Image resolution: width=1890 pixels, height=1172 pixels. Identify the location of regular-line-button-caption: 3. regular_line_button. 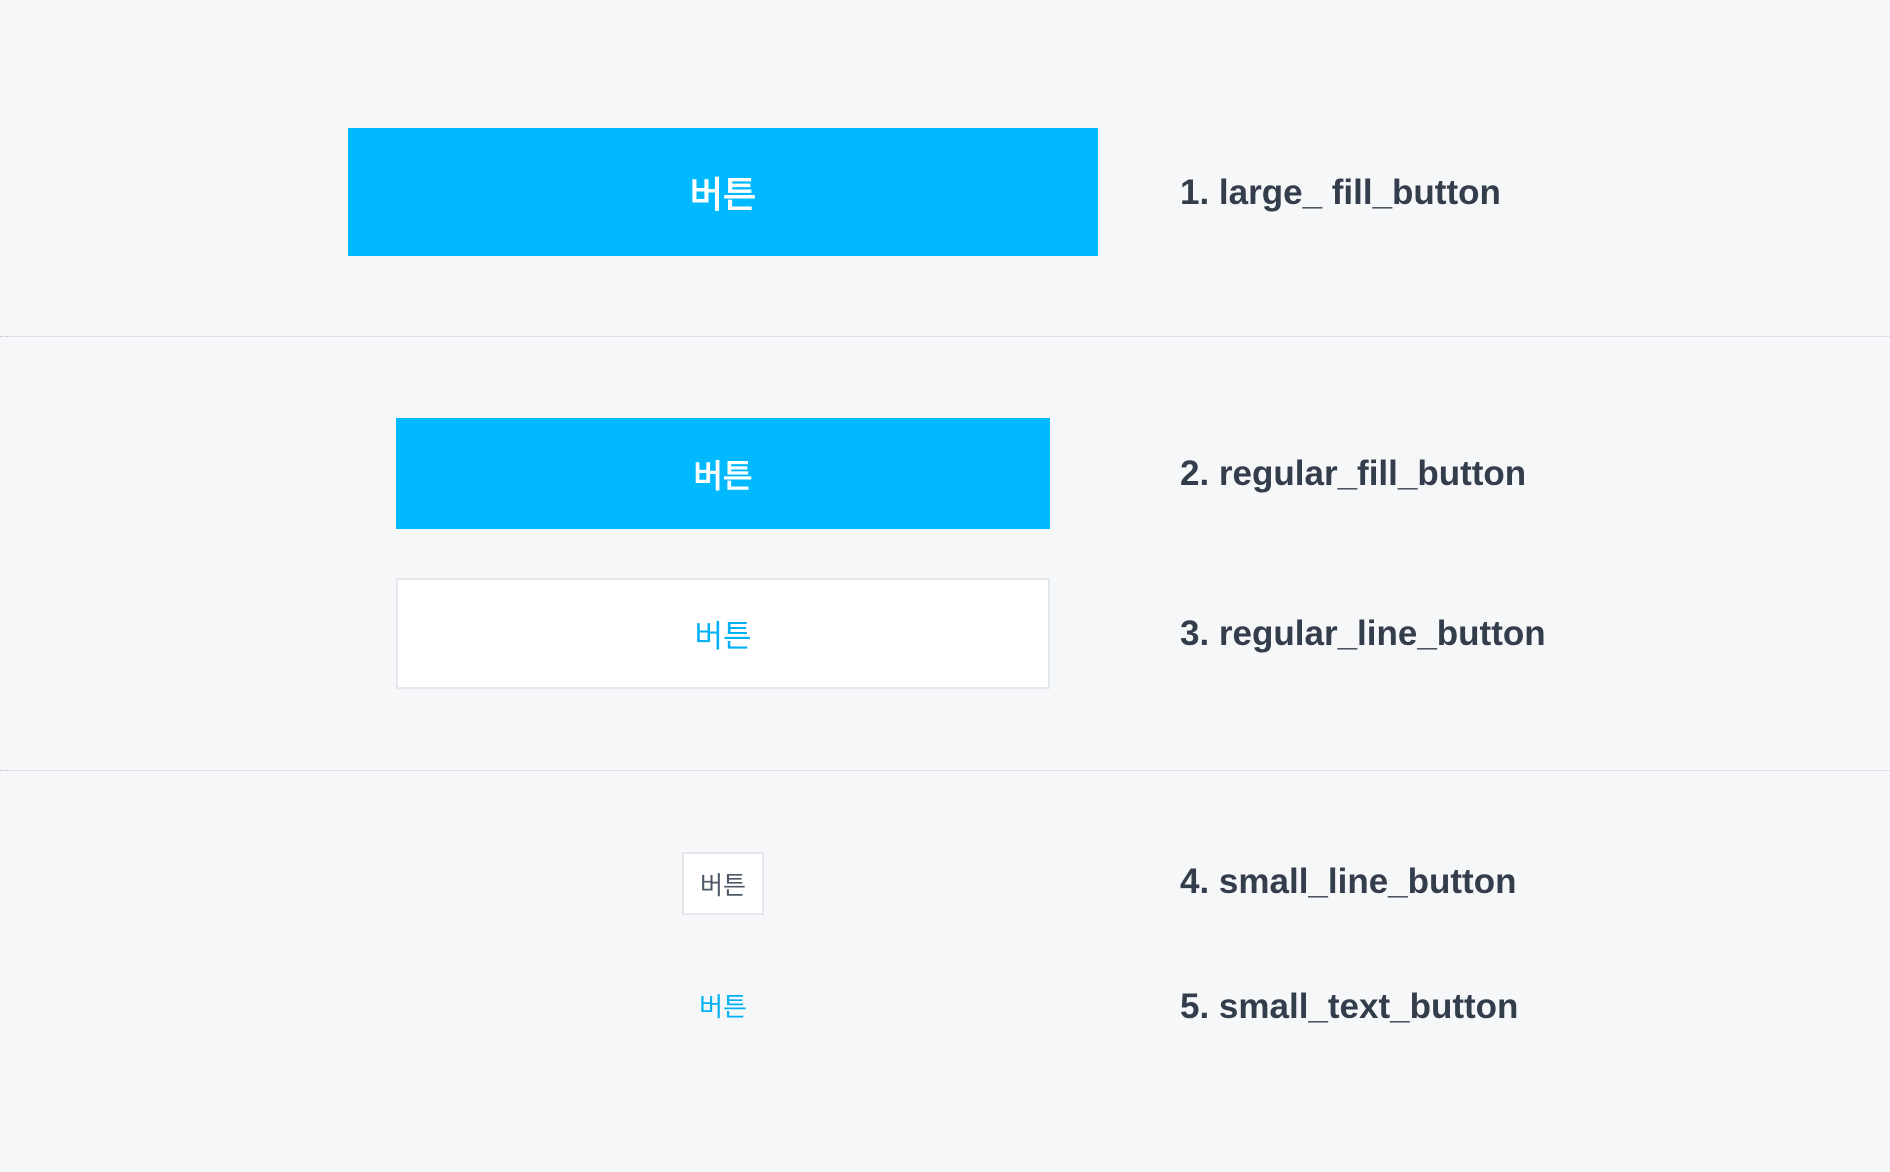
(1363, 633).